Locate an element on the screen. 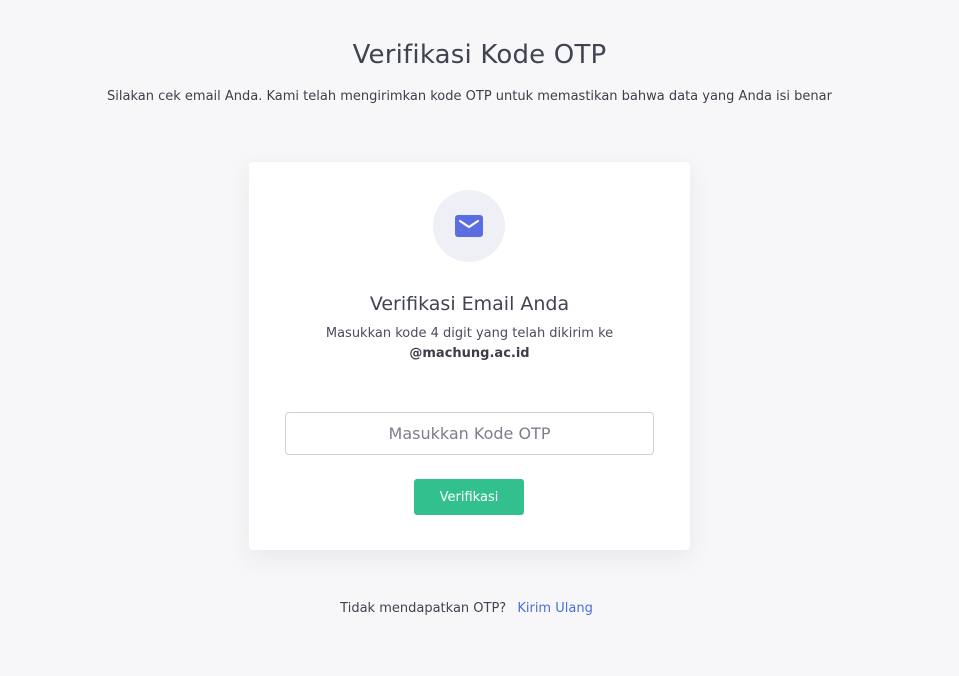  resend-link: Kirim Ulang is located at coordinates (554, 608).